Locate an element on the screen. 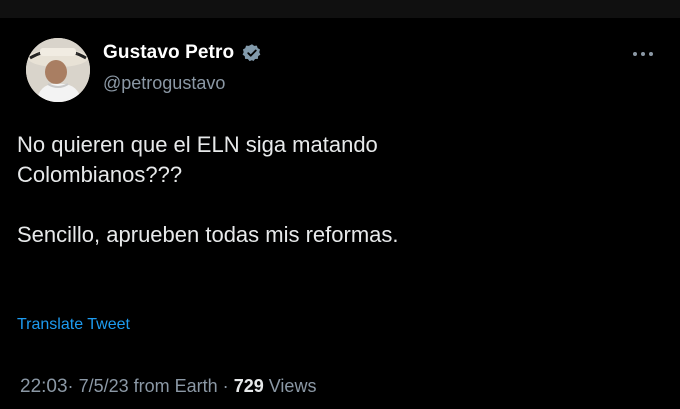  more-options-icon is located at coordinates (643, 54).